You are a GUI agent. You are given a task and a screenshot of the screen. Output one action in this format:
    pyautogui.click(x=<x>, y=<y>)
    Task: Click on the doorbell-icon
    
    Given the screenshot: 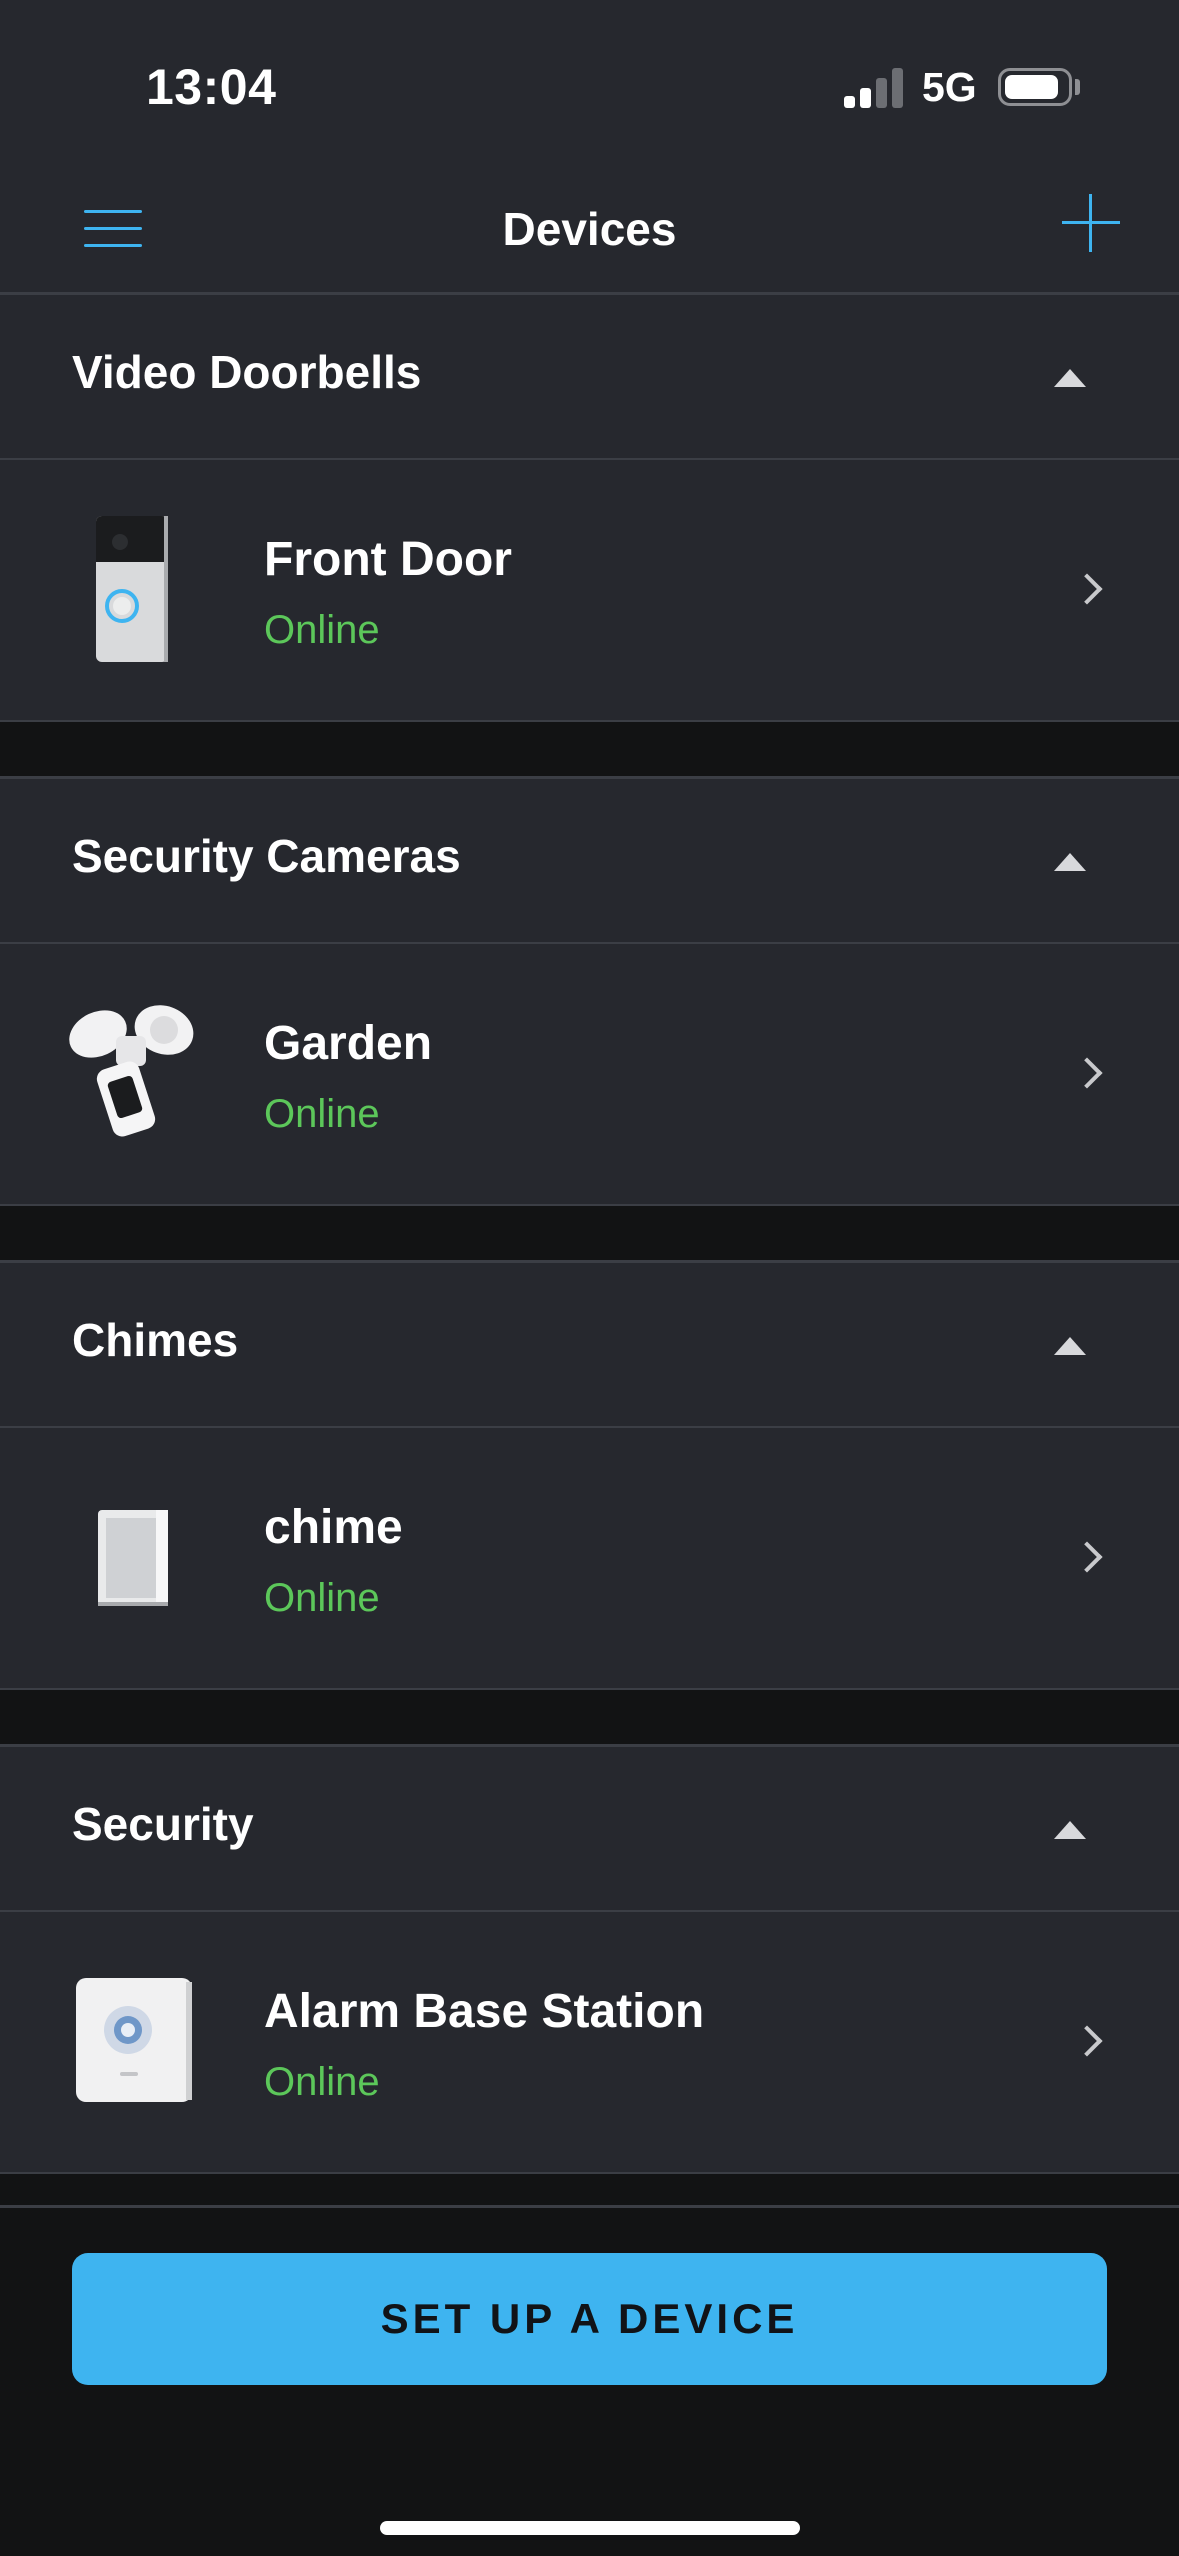 What is the action you would take?
    pyautogui.click(x=132, y=589)
    